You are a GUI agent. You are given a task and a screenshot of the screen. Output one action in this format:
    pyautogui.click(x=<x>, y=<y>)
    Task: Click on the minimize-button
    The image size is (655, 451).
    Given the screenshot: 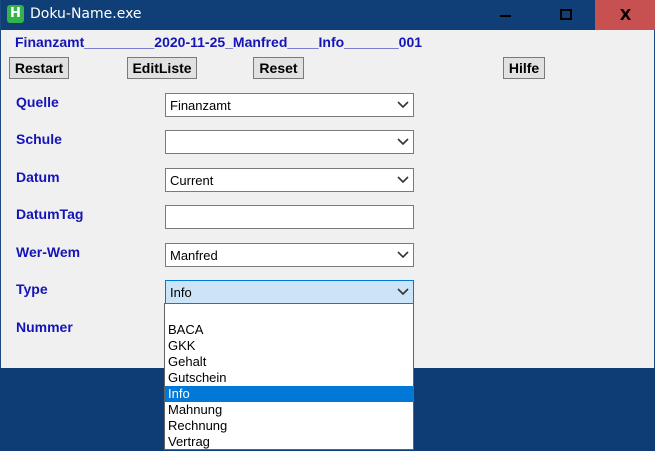 What is the action you would take?
    pyautogui.click(x=505, y=15)
    